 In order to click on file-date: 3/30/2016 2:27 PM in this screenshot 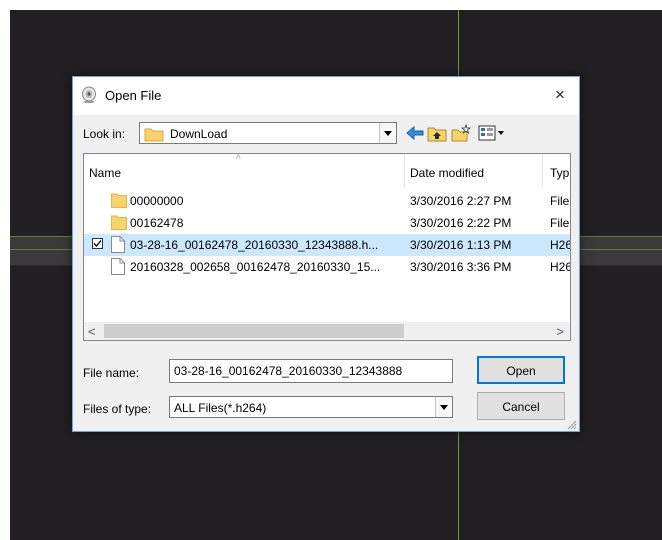, I will do `click(461, 201)`.